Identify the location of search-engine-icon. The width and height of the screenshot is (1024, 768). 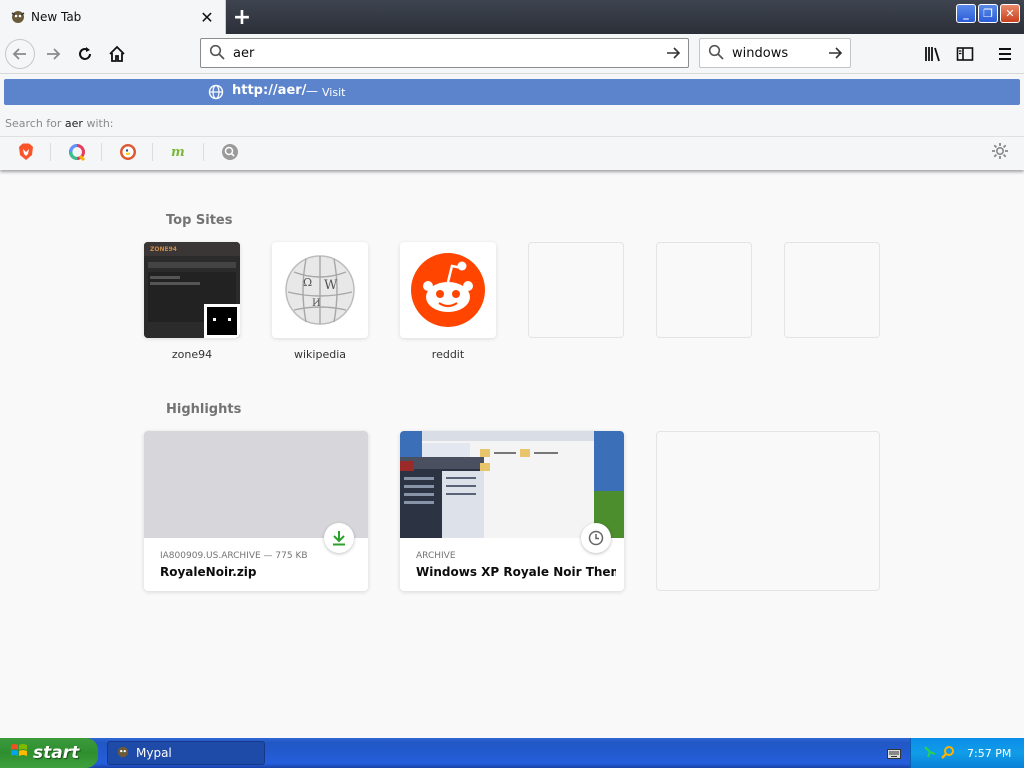
(230, 152).